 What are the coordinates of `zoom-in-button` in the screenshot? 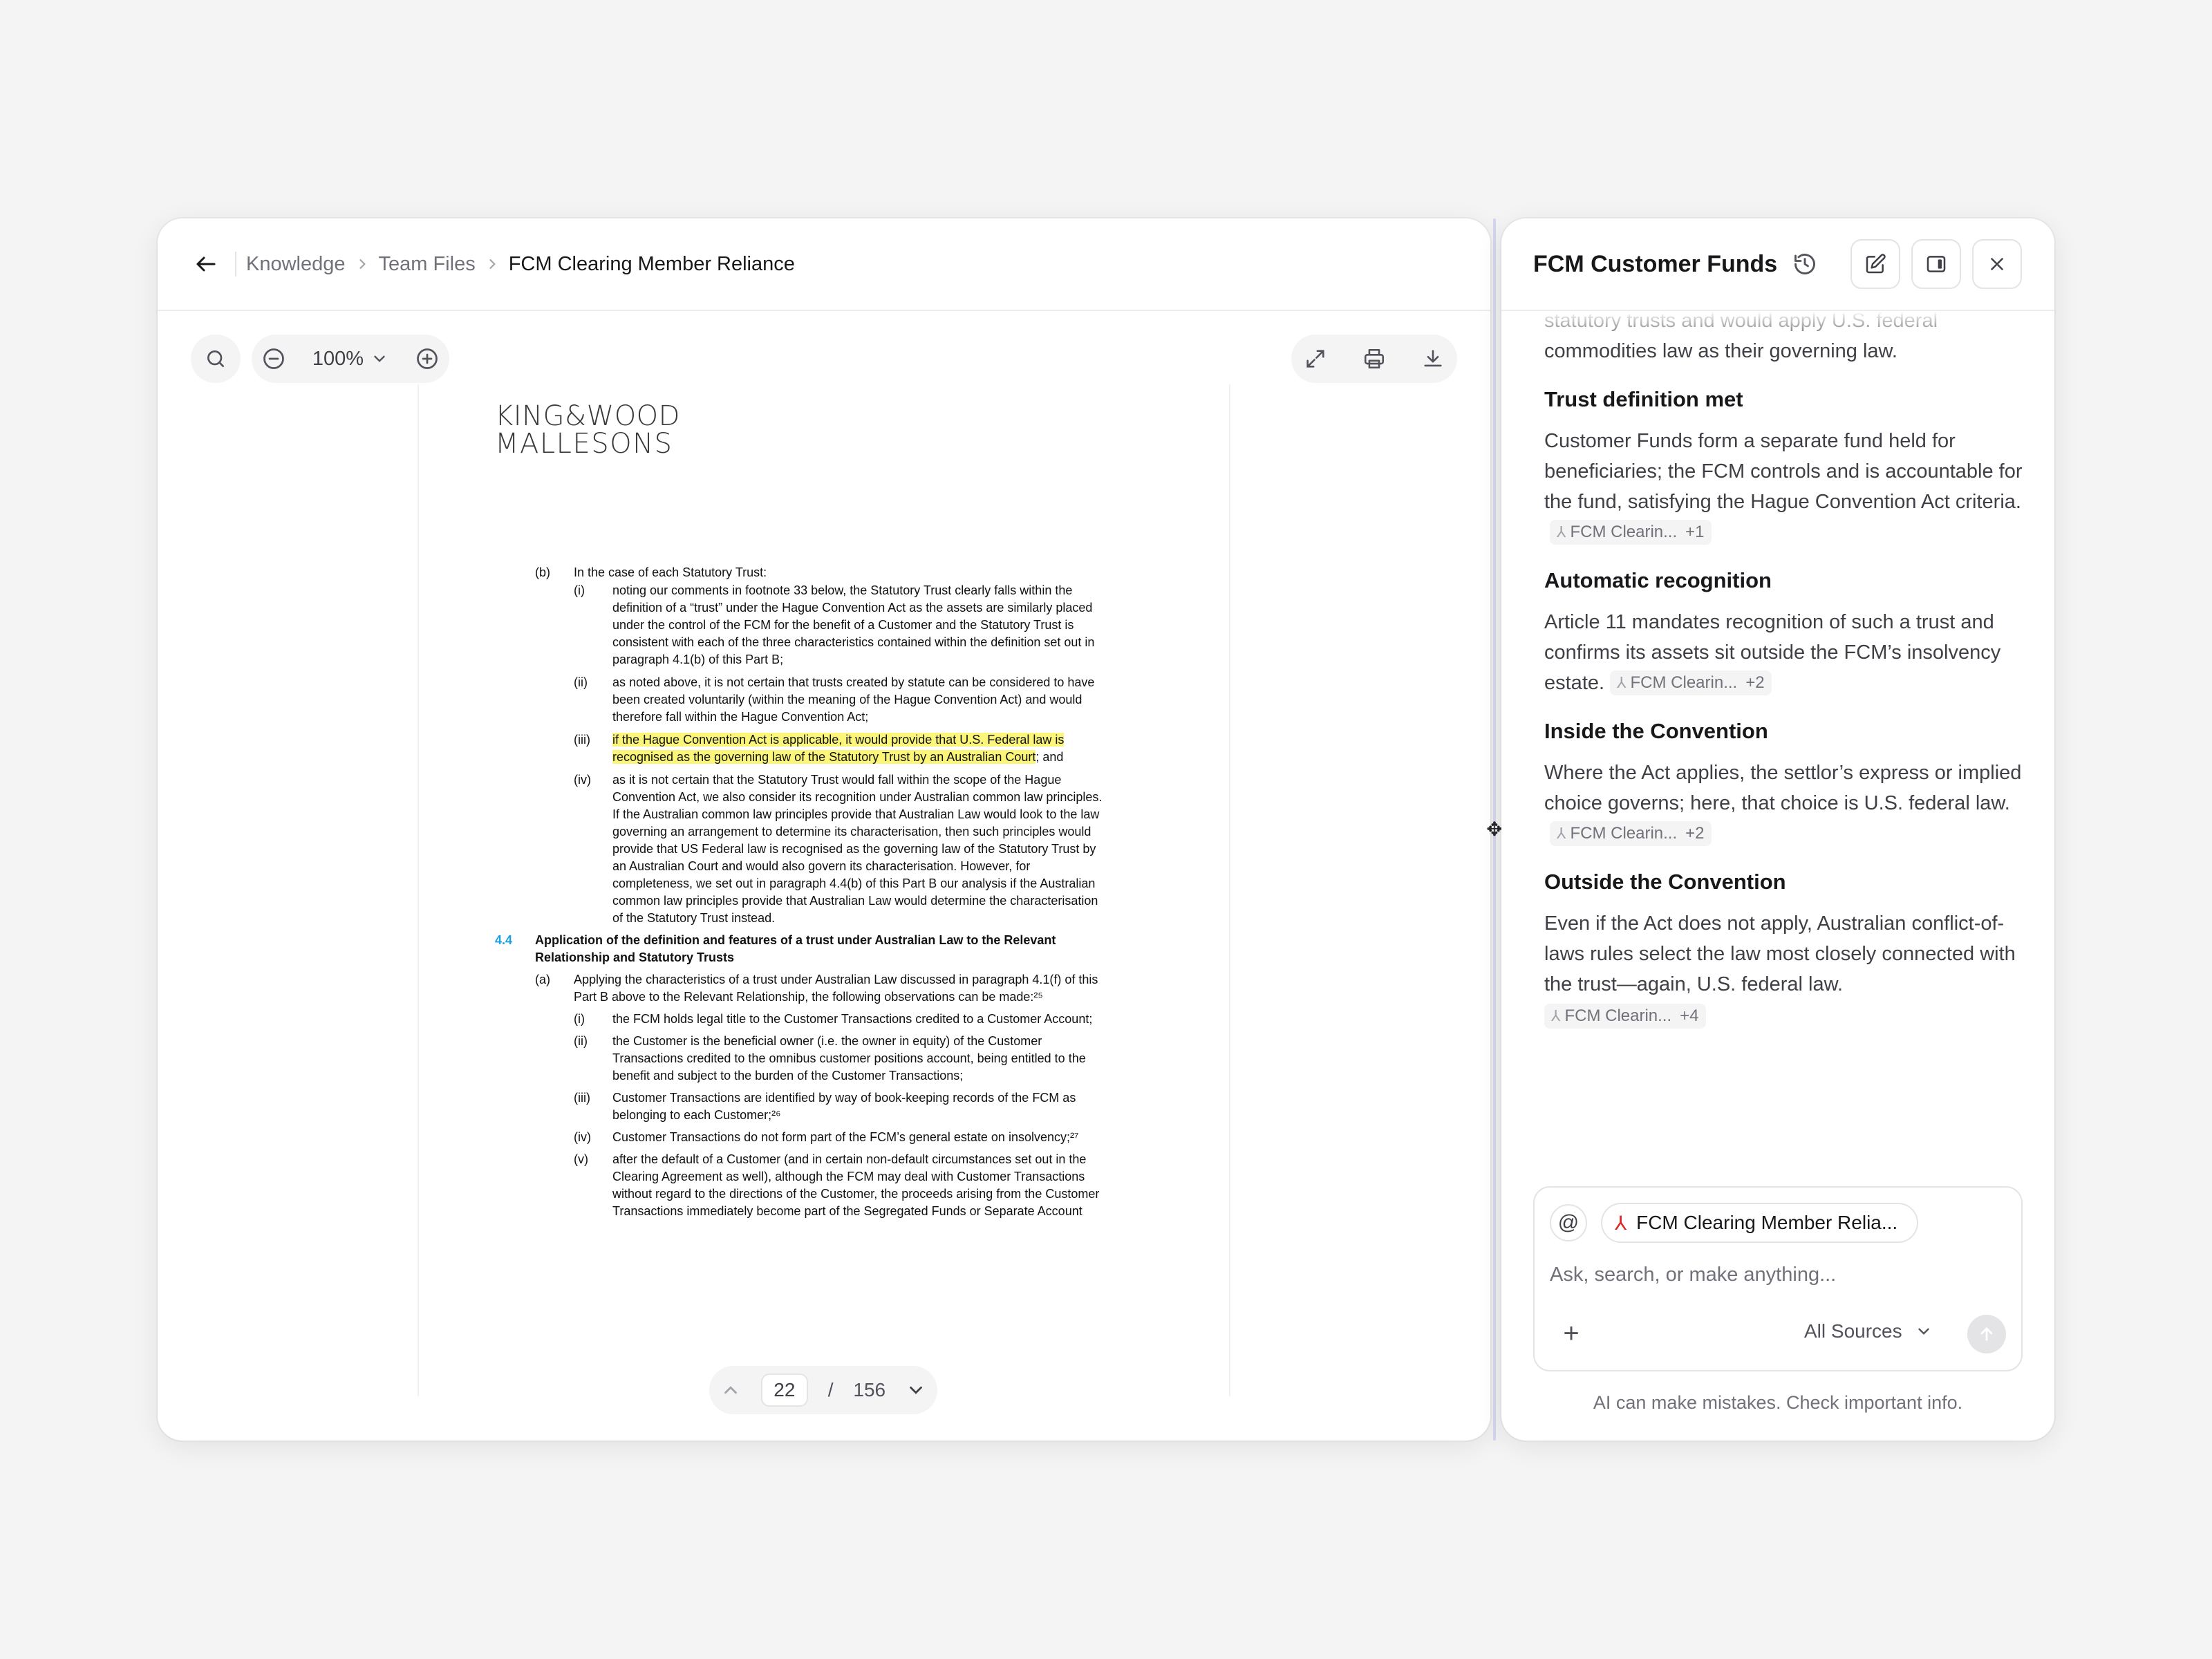 It's located at (427, 358).